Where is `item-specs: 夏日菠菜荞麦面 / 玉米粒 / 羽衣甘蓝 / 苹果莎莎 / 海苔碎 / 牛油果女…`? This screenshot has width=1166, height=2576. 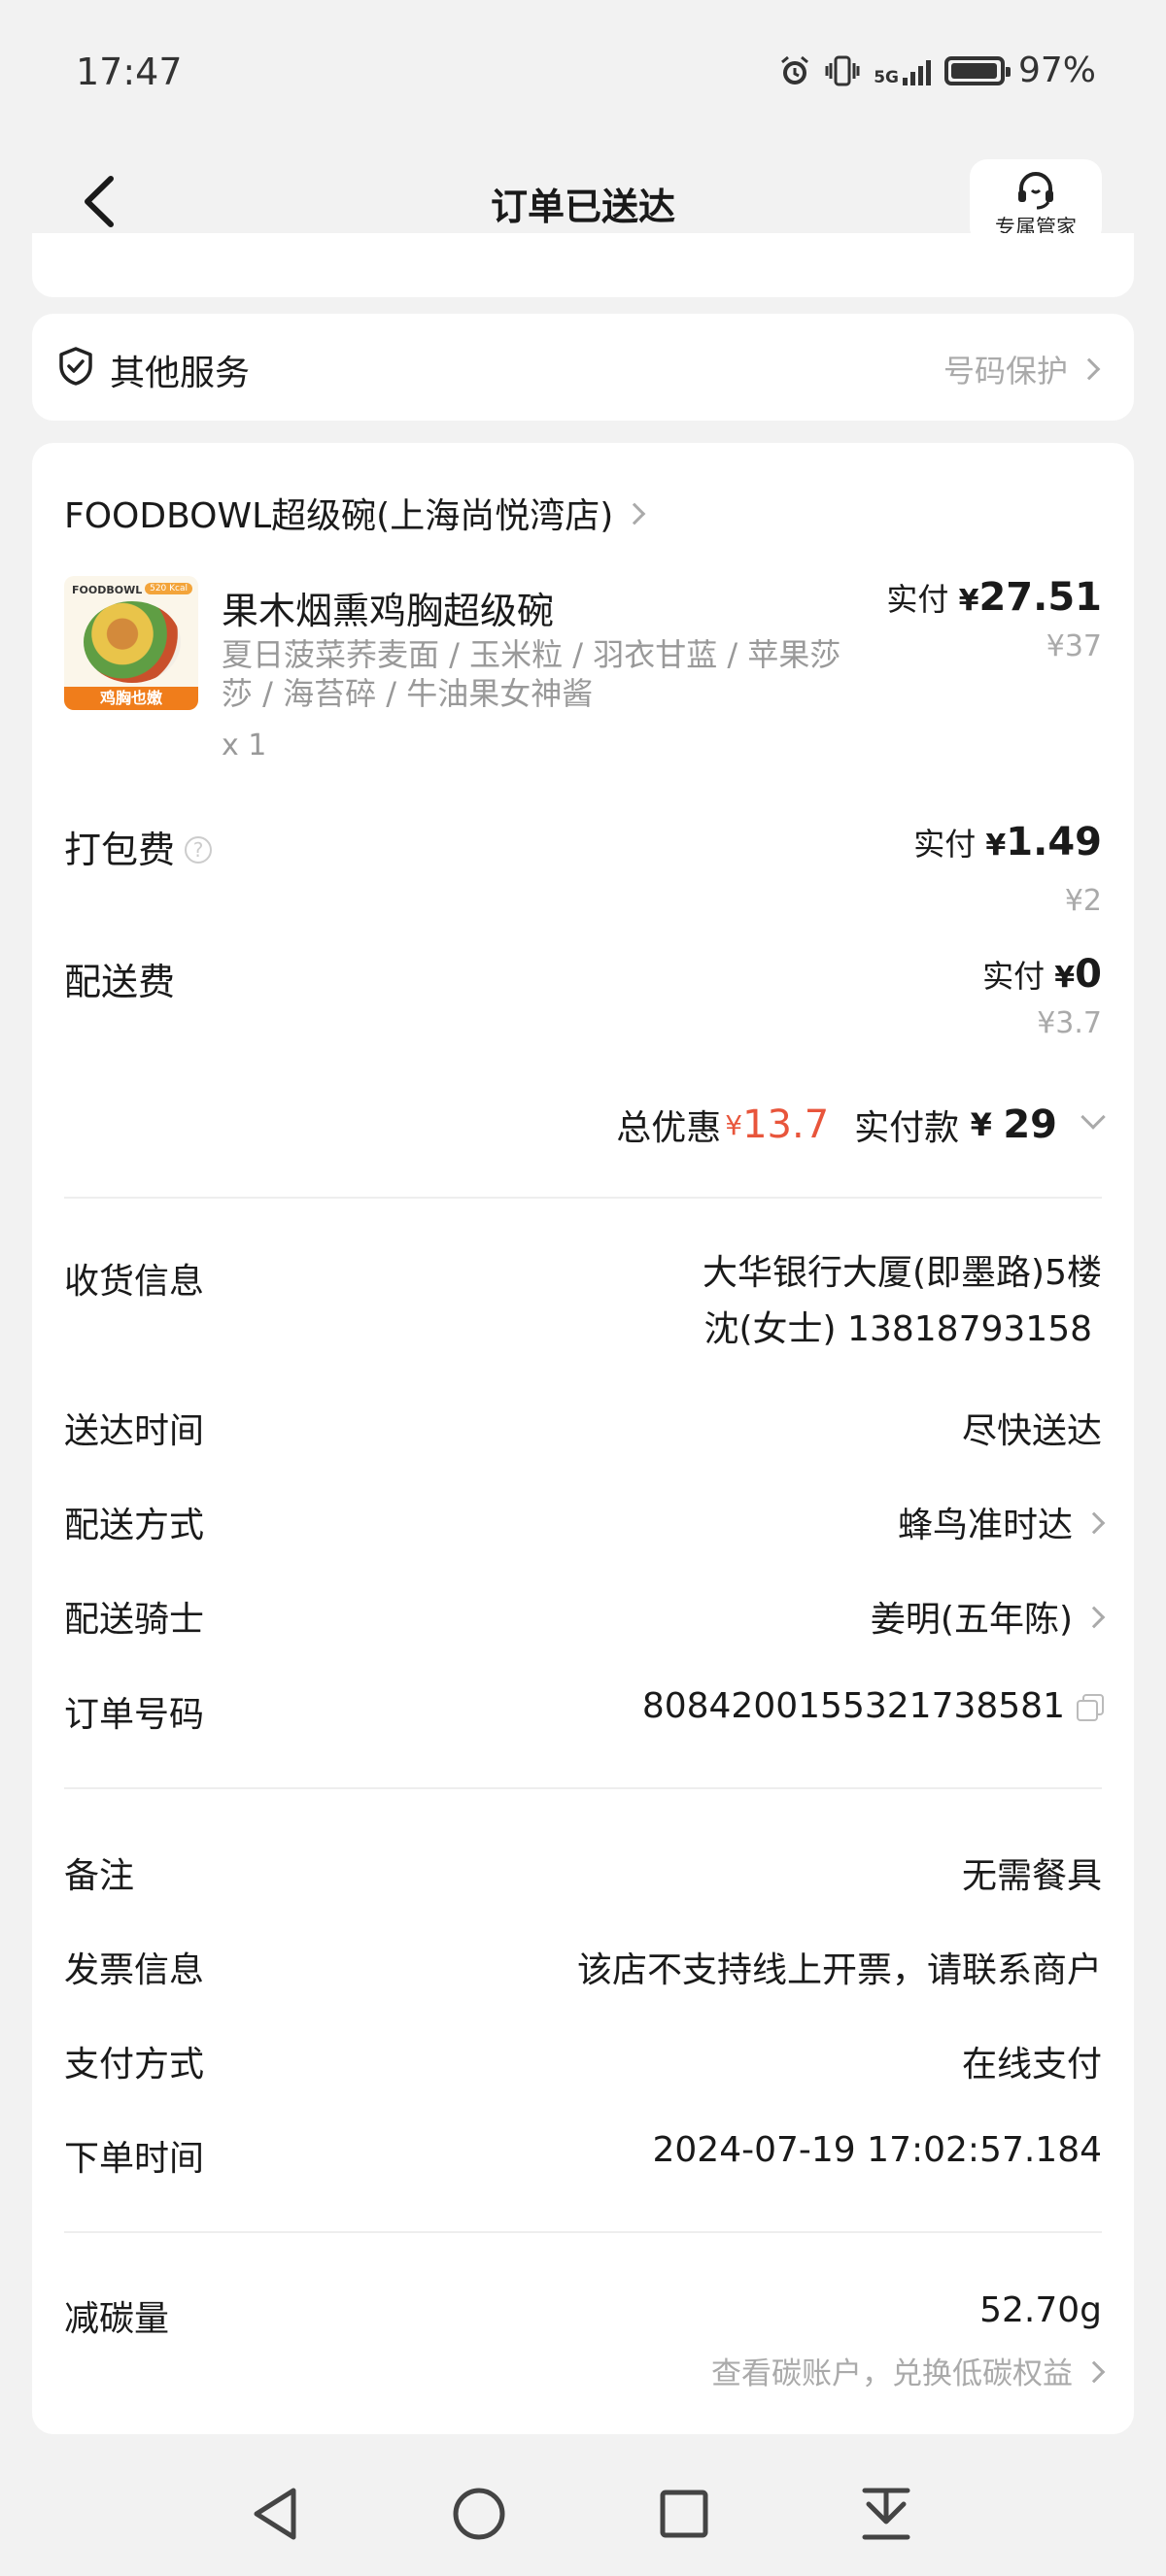 item-specs: 夏日菠菜荞麦面 / 玉米粒 / 羽衣甘蓝 / 苹果莎莎 / 海苔碎 / 牛油果女… is located at coordinates (531, 674).